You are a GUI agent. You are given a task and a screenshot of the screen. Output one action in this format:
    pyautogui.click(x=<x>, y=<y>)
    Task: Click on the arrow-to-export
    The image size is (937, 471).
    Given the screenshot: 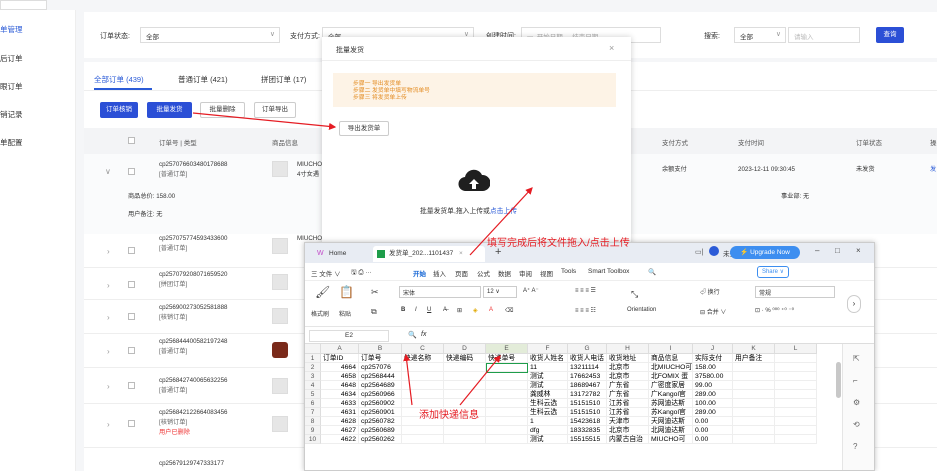 What is the action you would take?
    pyautogui.click(x=264, y=121)
    